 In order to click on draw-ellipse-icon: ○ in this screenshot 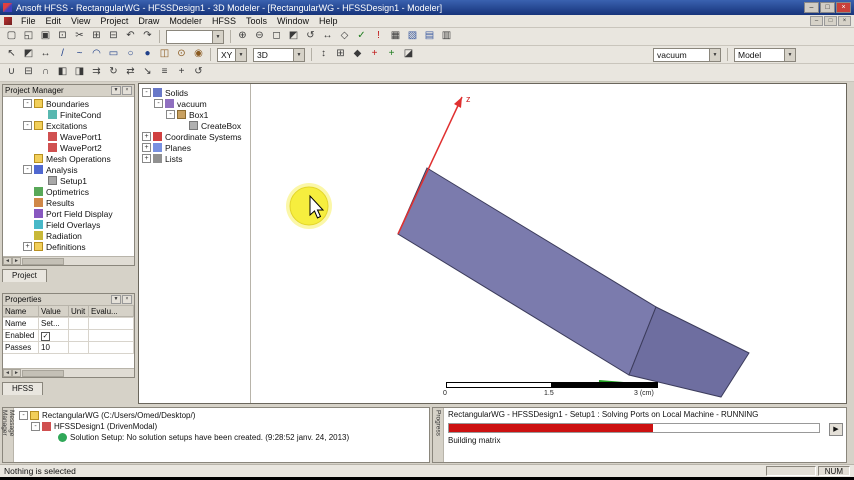, I will do `click(130, 54)`.